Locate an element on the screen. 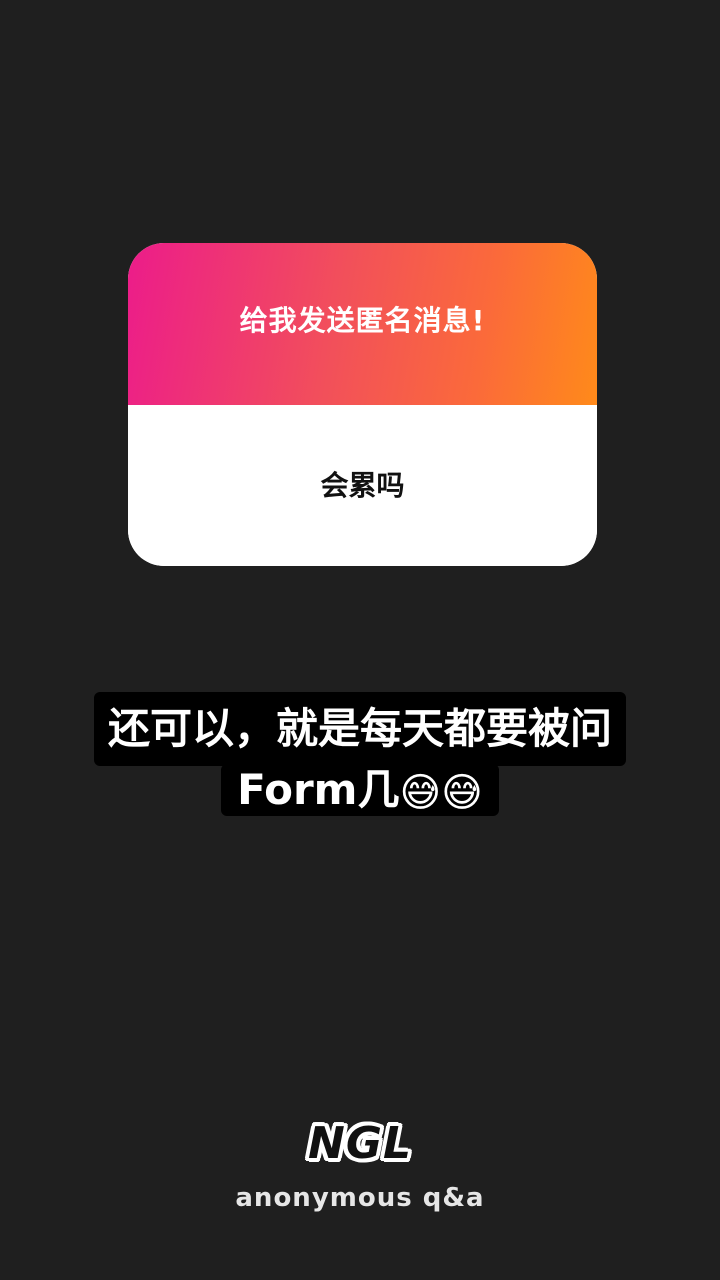  question-card-body: 会累吗 is located at coordinates (362, 485).